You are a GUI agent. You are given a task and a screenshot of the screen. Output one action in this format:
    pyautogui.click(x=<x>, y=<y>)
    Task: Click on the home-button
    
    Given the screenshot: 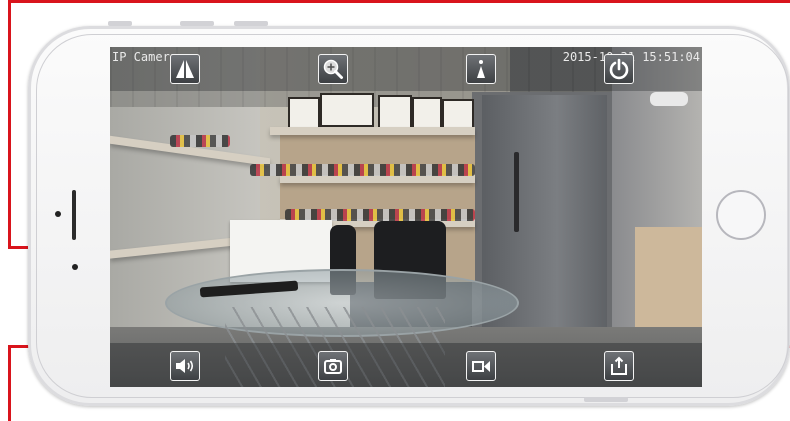 What is the action you would take?
    pyautogui.click(x=741, y=215)
    